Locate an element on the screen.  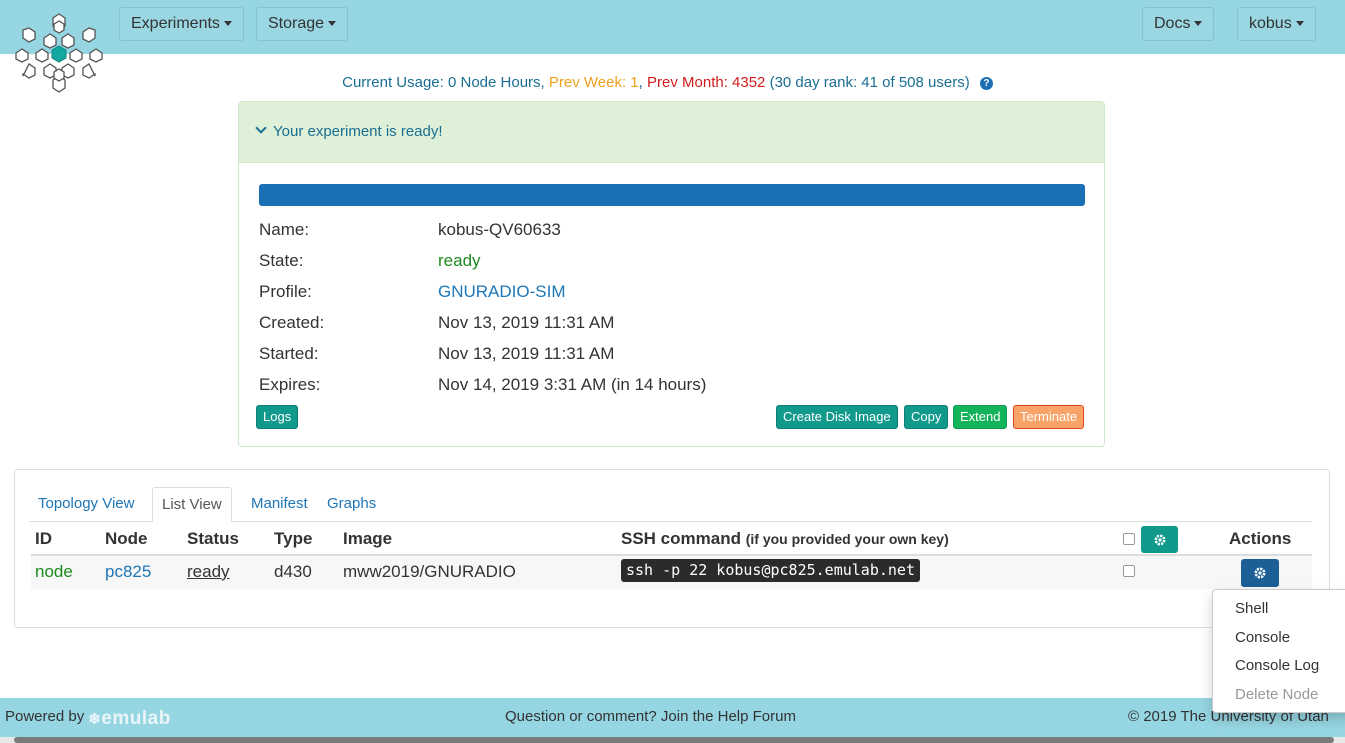
usage-rank: (30 day rank: 41 of 508 users) is located at coordinates (869, 82).